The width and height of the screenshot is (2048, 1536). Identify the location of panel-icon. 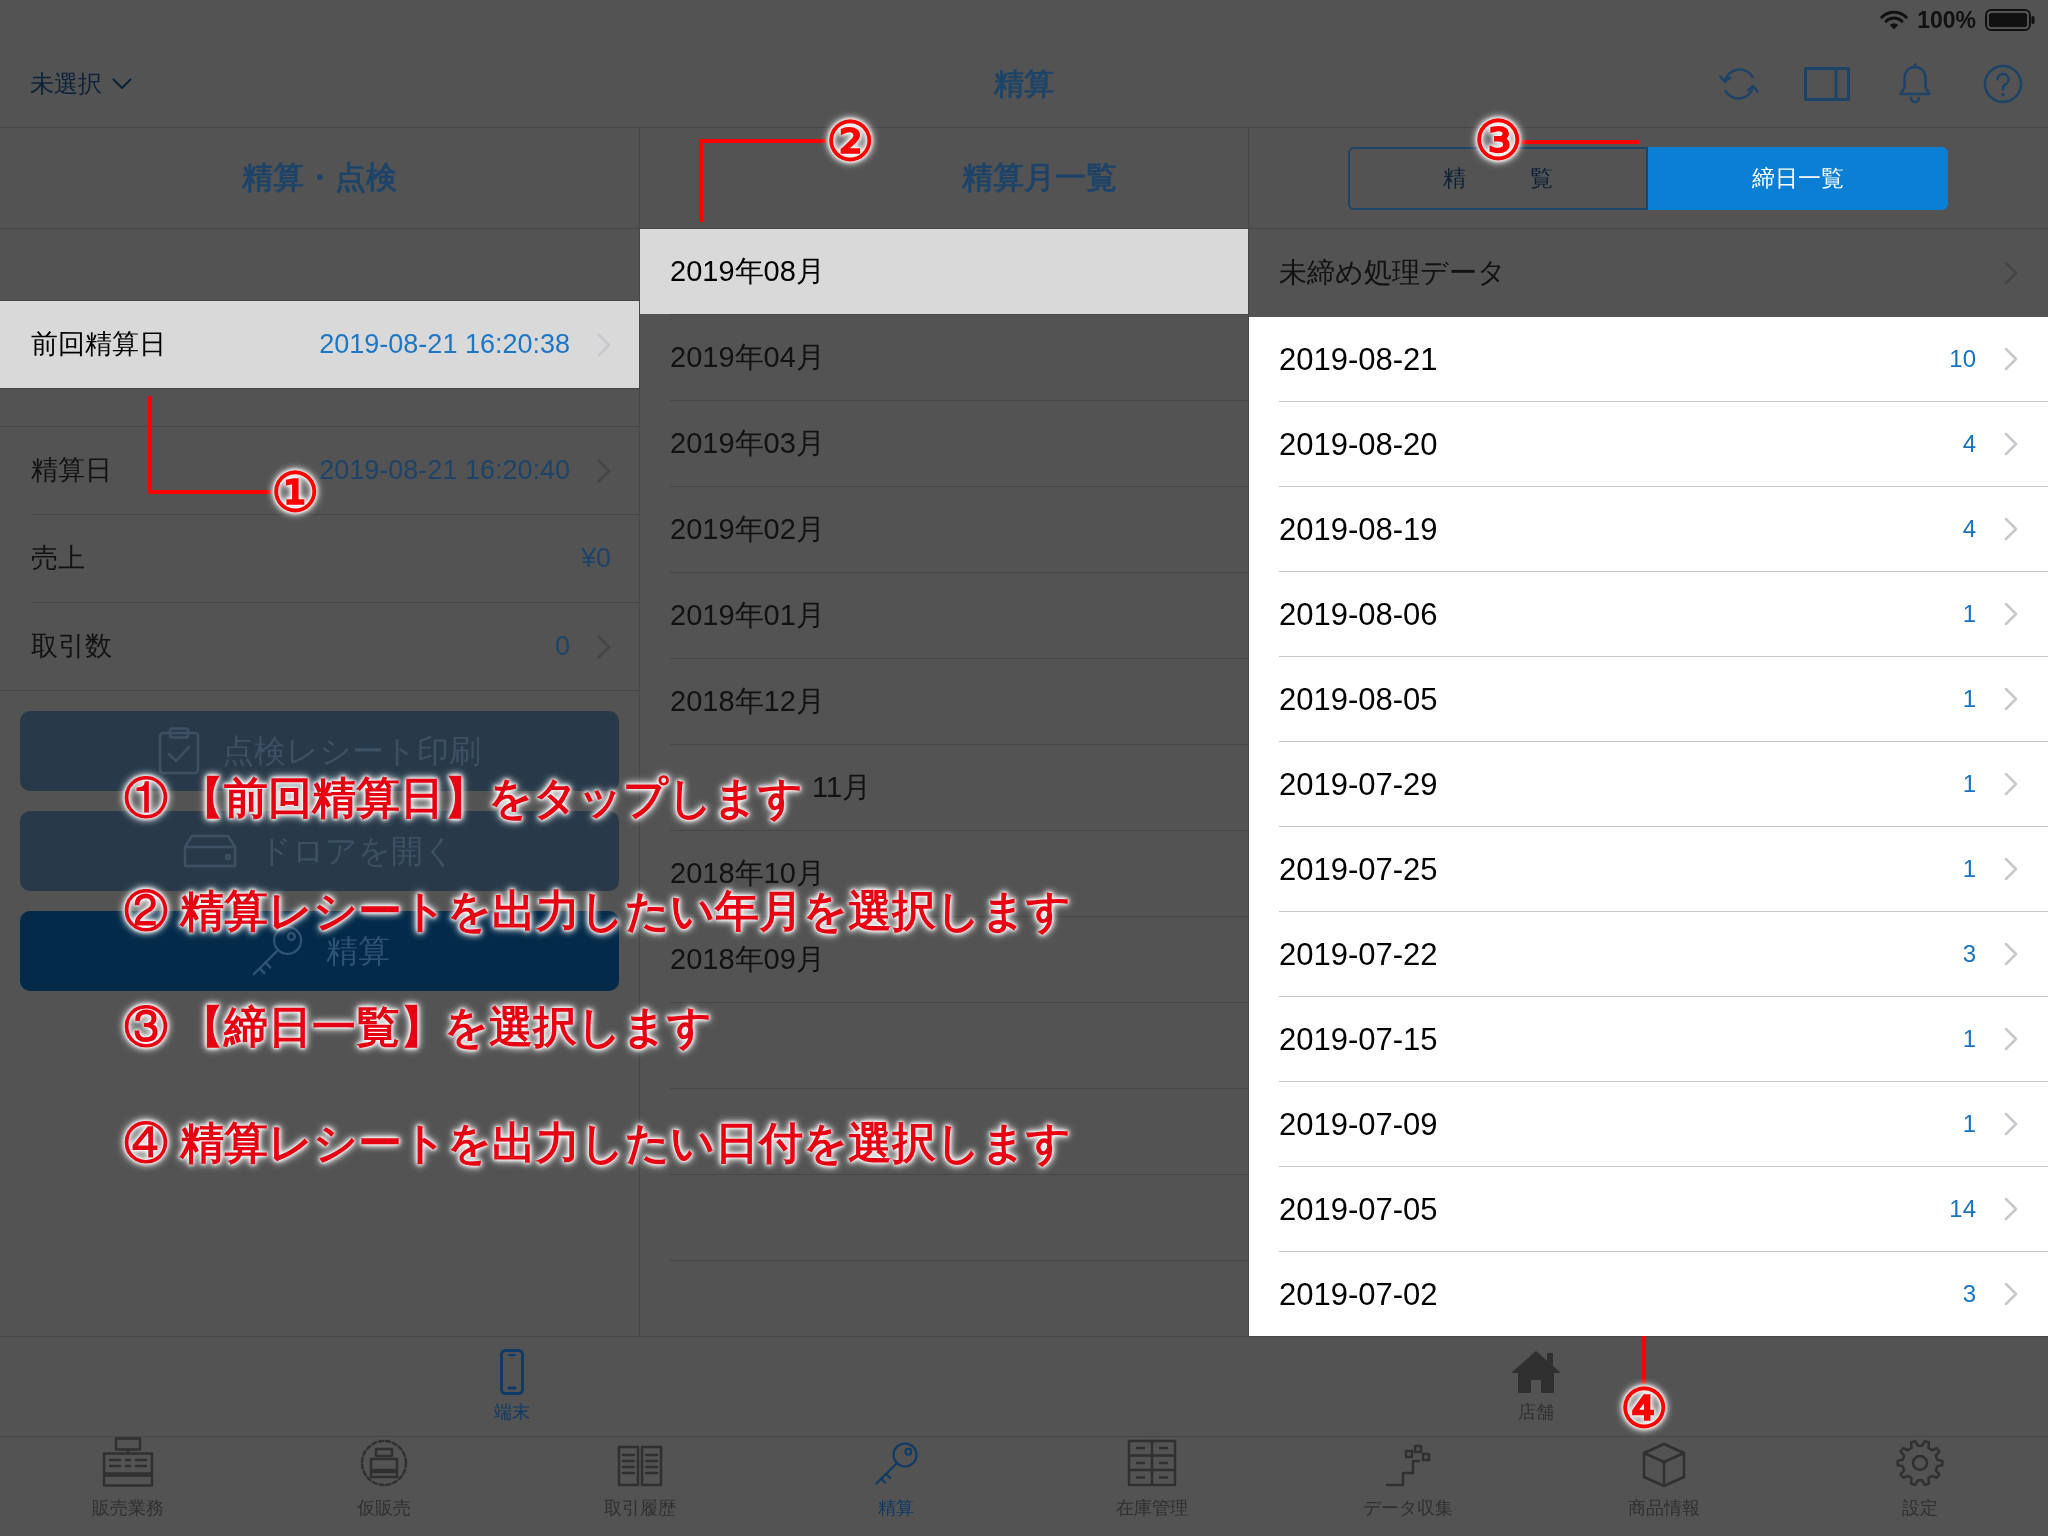
(1827, 83).